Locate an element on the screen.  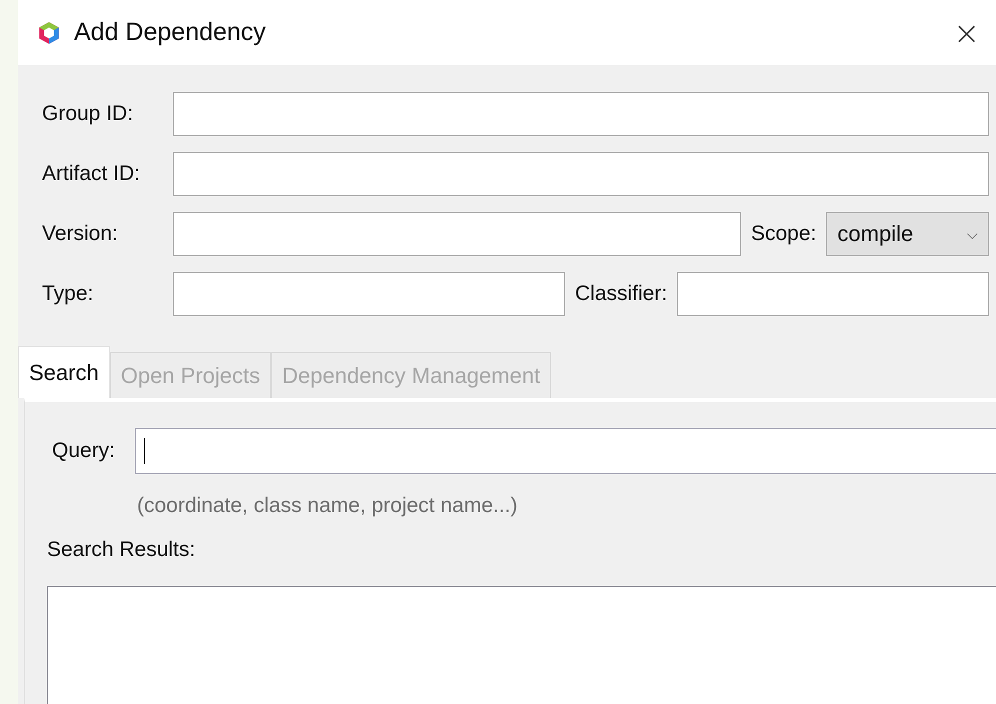
tab: Search is located at coordinates (64, 372).